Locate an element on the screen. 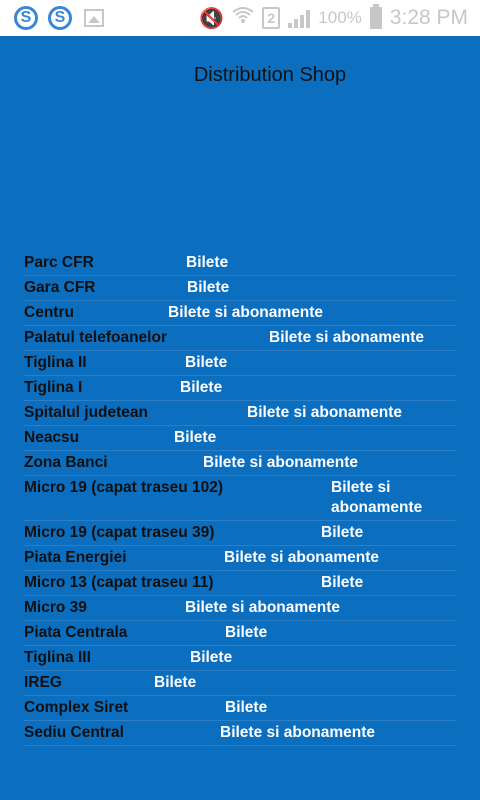 This screenshot has height=800, width=480. list-item: Piata Energiei Bilete si abonamente is located at coordinates (240, 558).